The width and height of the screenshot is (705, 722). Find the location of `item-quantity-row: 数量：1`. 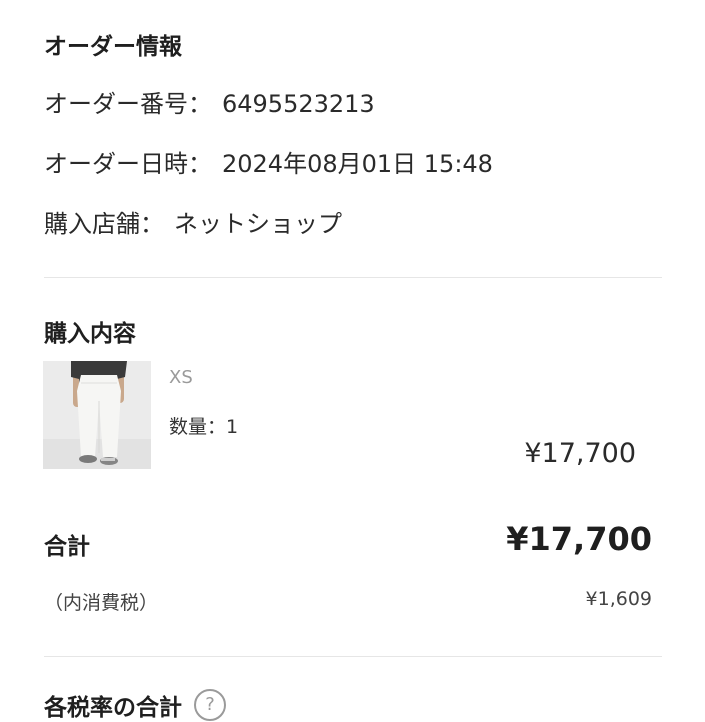

item-quantity-row: 数量：1 is located at coordinates (203, 425).